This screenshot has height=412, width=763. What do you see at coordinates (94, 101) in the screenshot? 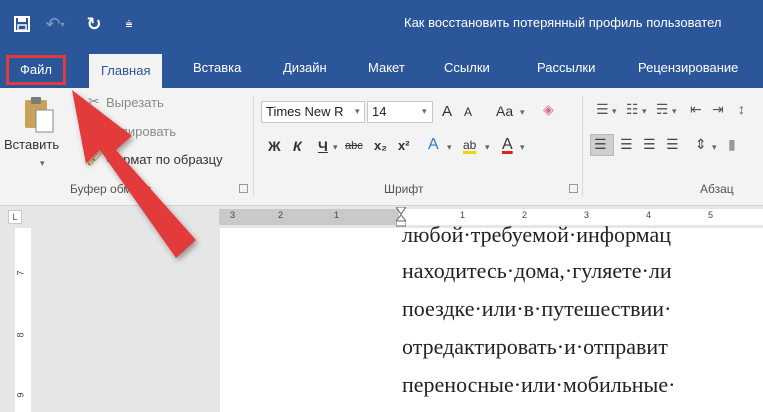
I see `cut-icon: ✂` at bounding box center [94, 101].